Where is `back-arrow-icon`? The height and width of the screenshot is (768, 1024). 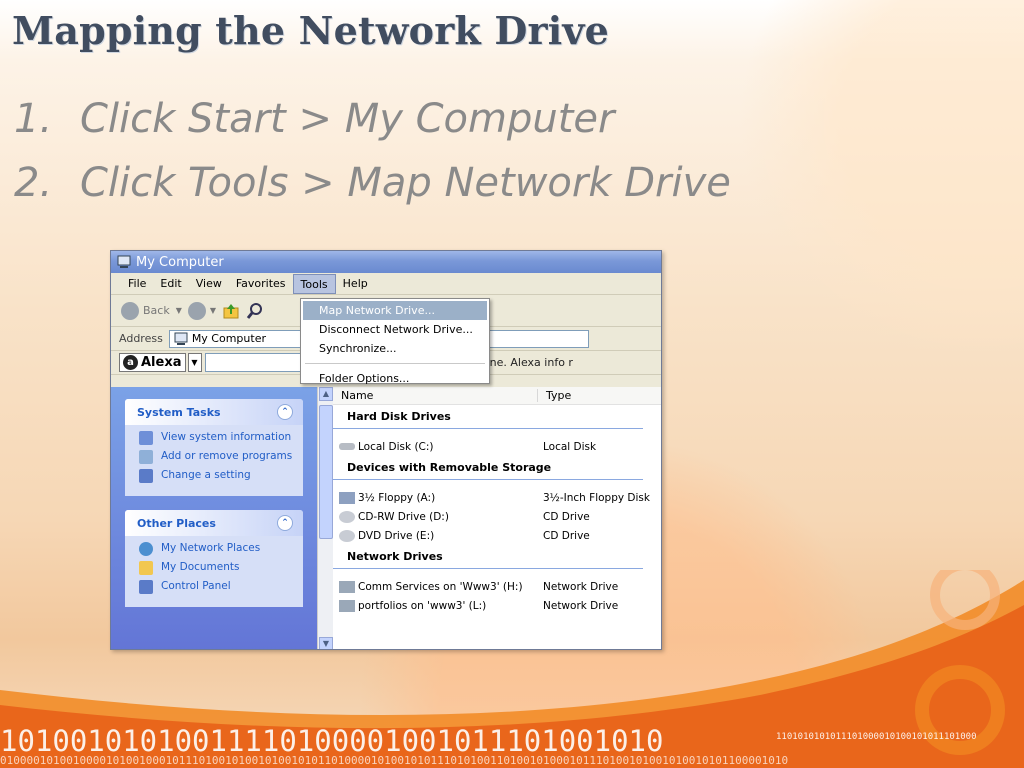
back-arrow-icon is located at coordinates (130, 310).